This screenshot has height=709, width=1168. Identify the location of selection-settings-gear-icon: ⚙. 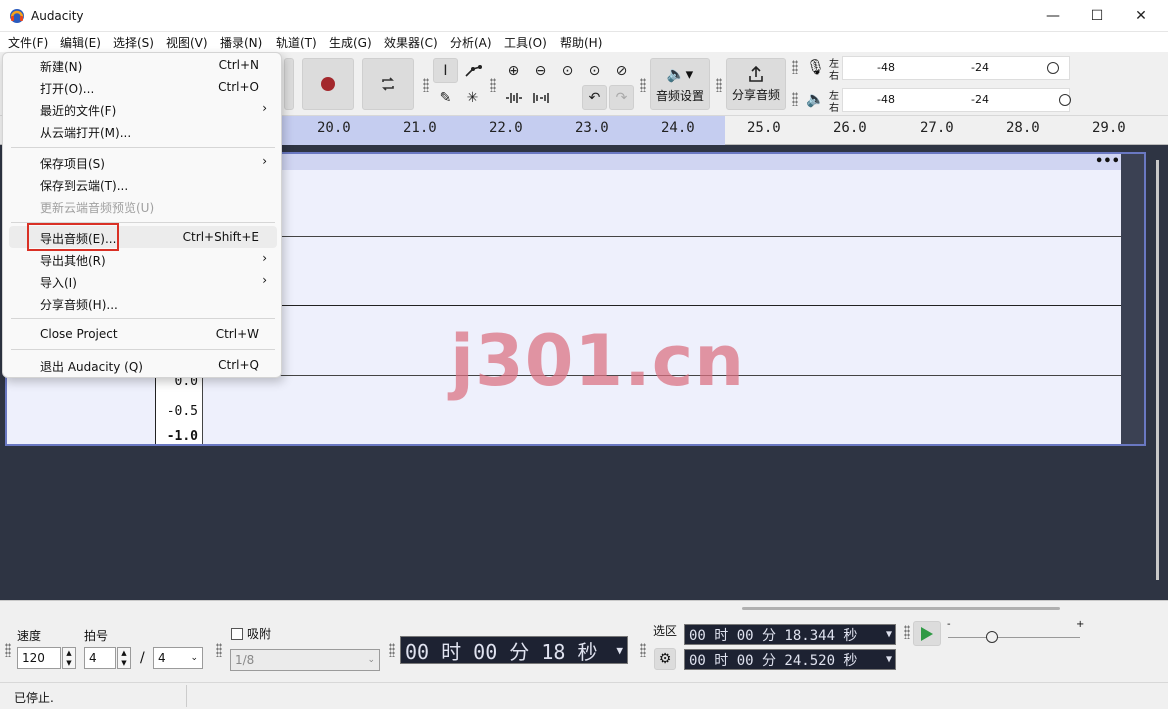
(665, 659).